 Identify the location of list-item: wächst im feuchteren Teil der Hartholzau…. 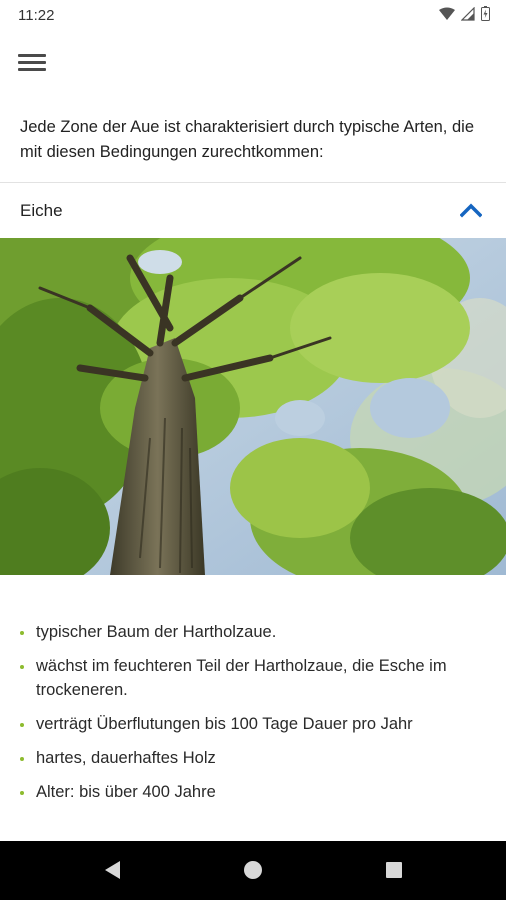
(255, 678).